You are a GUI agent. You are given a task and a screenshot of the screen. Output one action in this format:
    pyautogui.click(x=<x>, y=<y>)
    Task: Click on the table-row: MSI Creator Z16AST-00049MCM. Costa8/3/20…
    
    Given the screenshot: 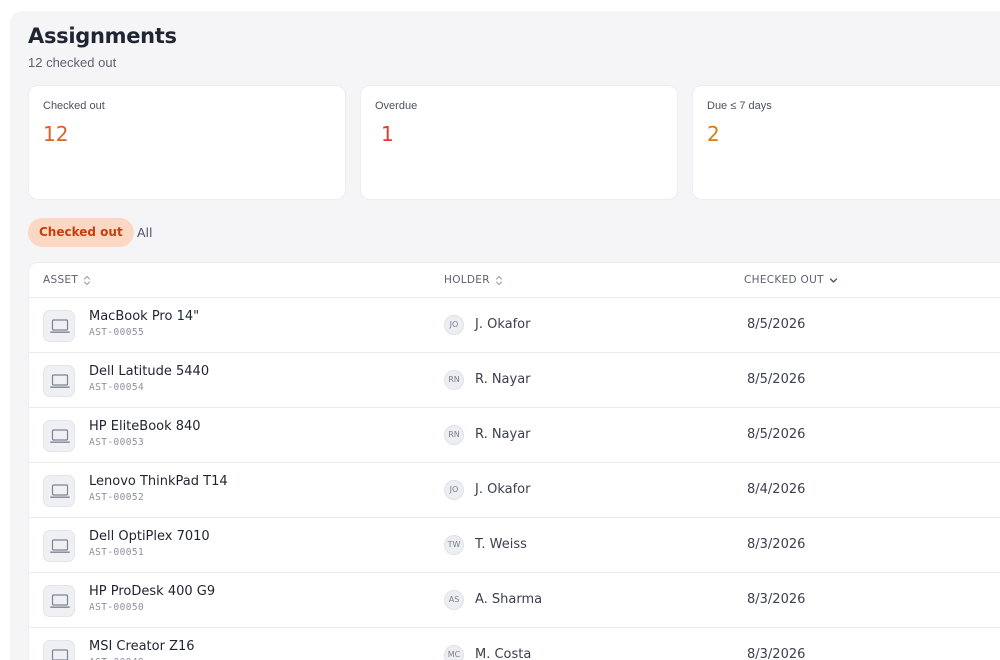 What is the action you would take?
    pyautogui.click(x=514, y=643)
    